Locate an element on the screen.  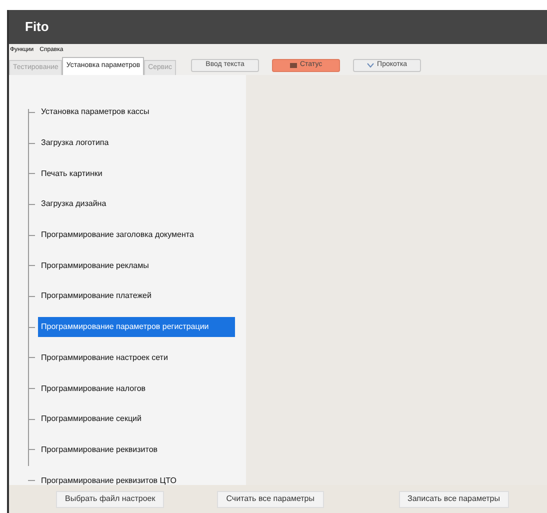
tree-item: Установка параметров кассы is located at coordinates (95, 112).